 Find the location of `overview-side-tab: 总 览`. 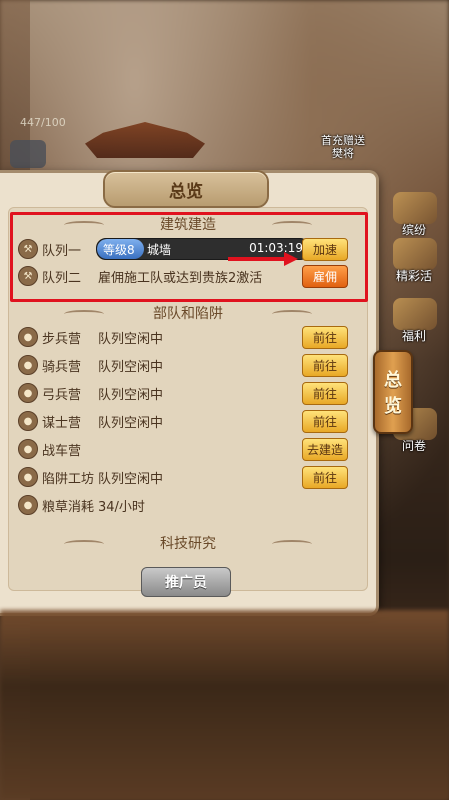

overview-side-tab: 总 览 is located at coordinates (393, 392).